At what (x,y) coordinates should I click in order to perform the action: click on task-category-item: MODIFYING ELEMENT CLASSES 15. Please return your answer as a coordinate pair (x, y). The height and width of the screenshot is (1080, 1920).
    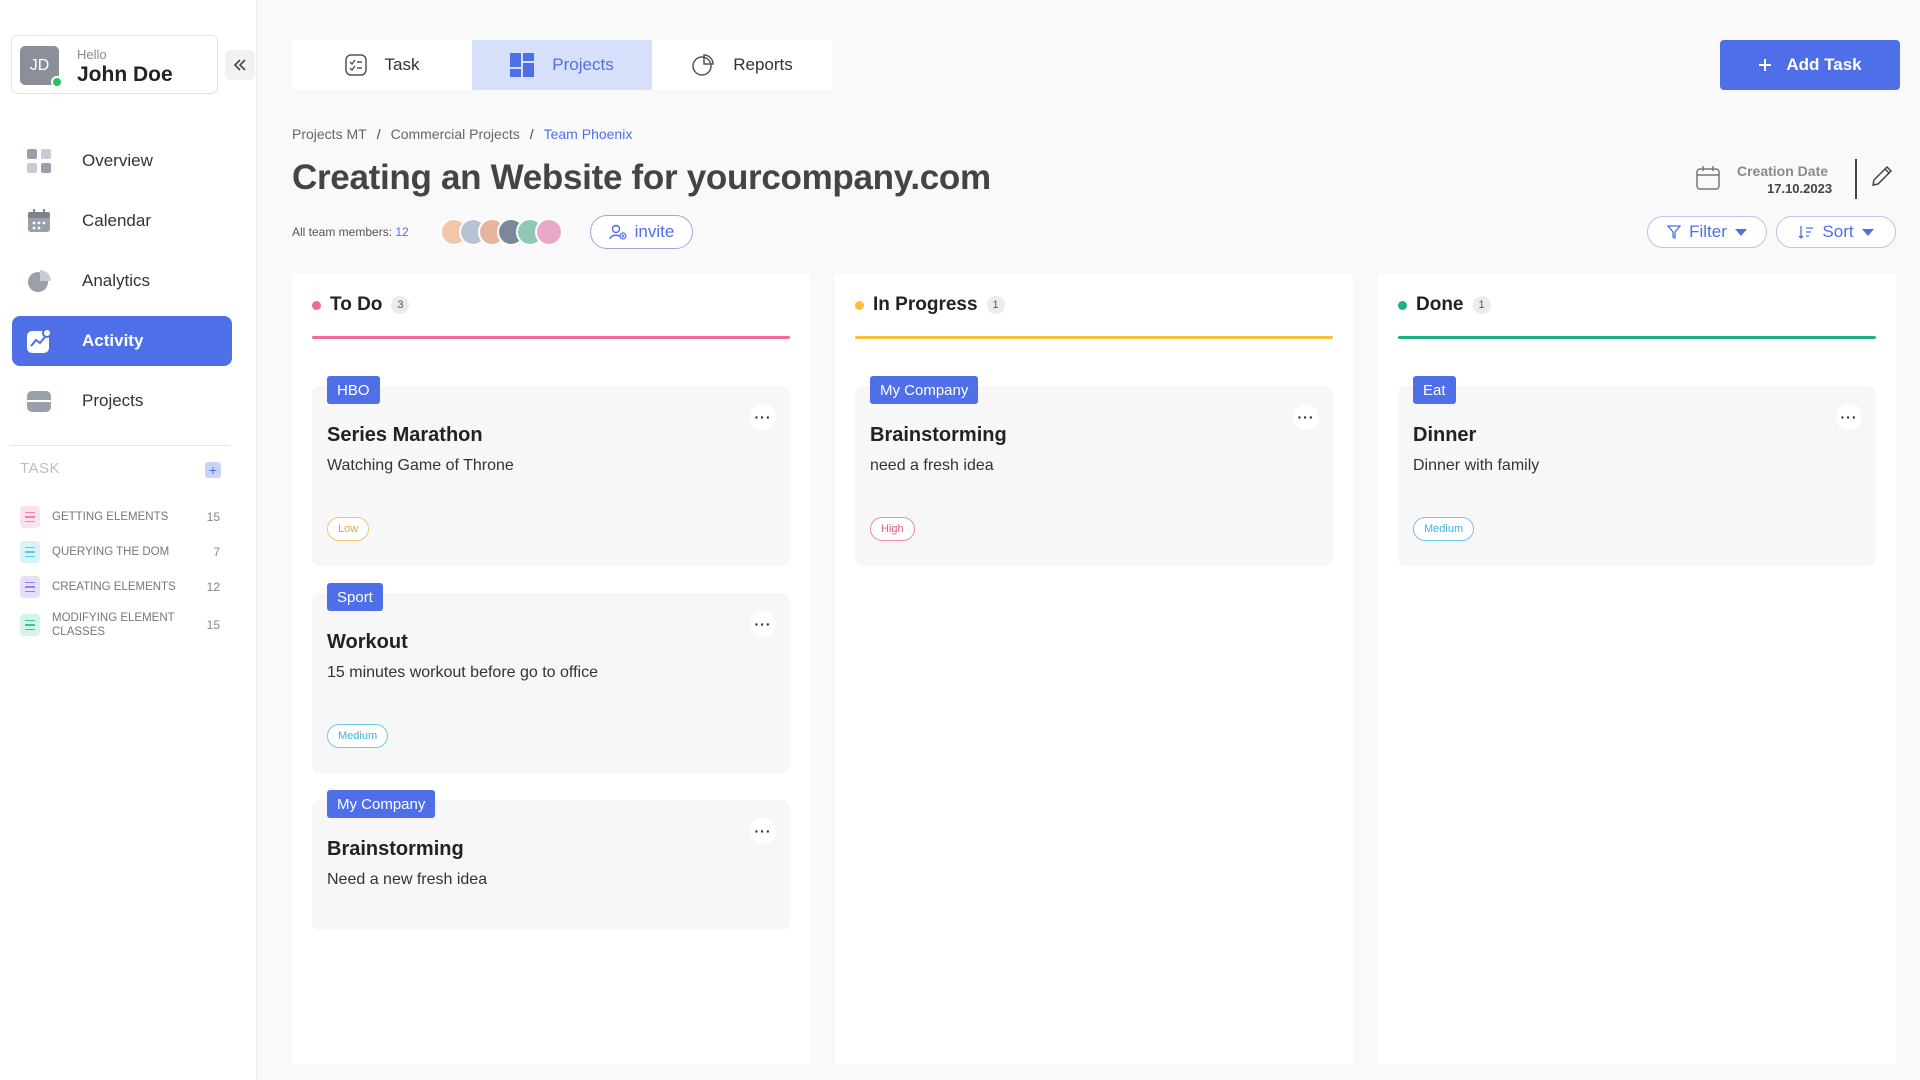
    Looking at the image, I should click on (120, 625).